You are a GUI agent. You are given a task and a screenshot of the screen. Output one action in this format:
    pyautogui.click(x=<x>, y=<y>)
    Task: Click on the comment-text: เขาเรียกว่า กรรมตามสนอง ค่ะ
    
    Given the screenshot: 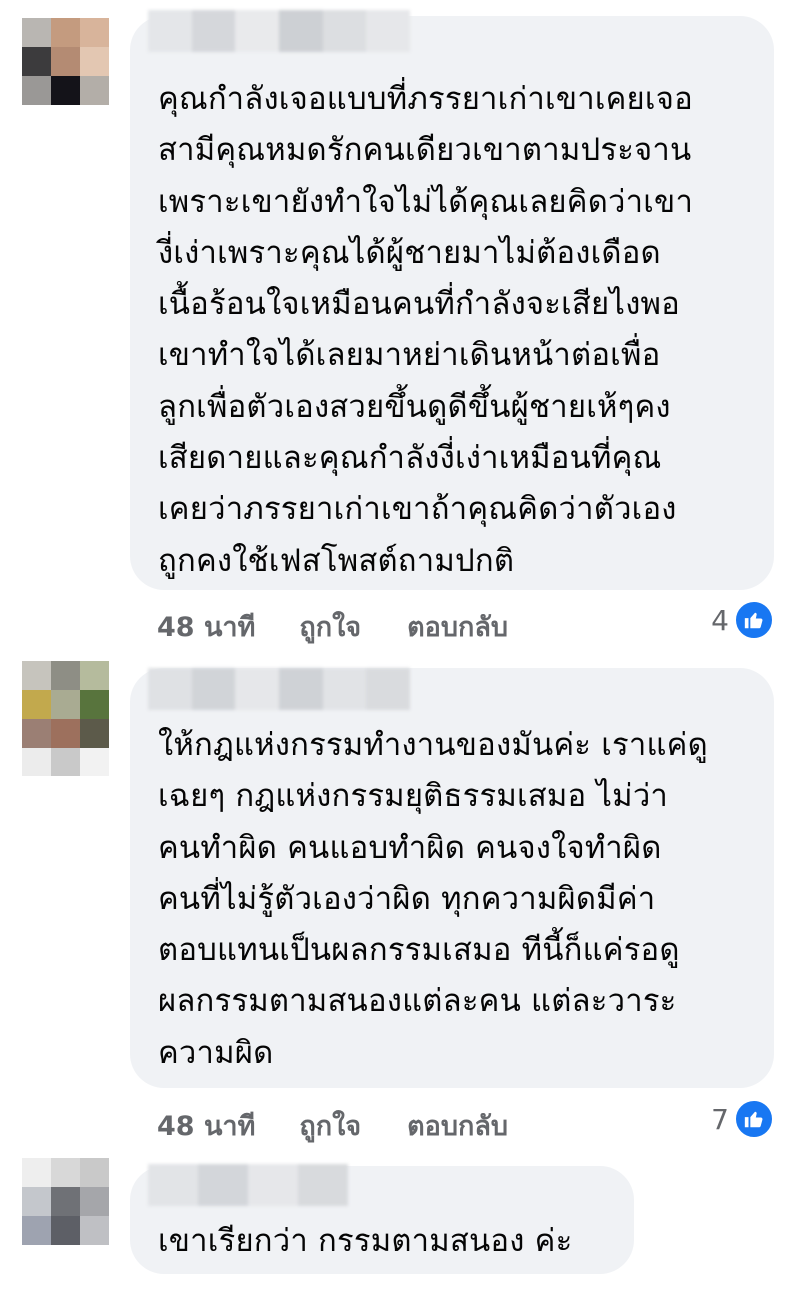 What is the action you would take?
    pyautogui.click(x=365, y=1241)
    